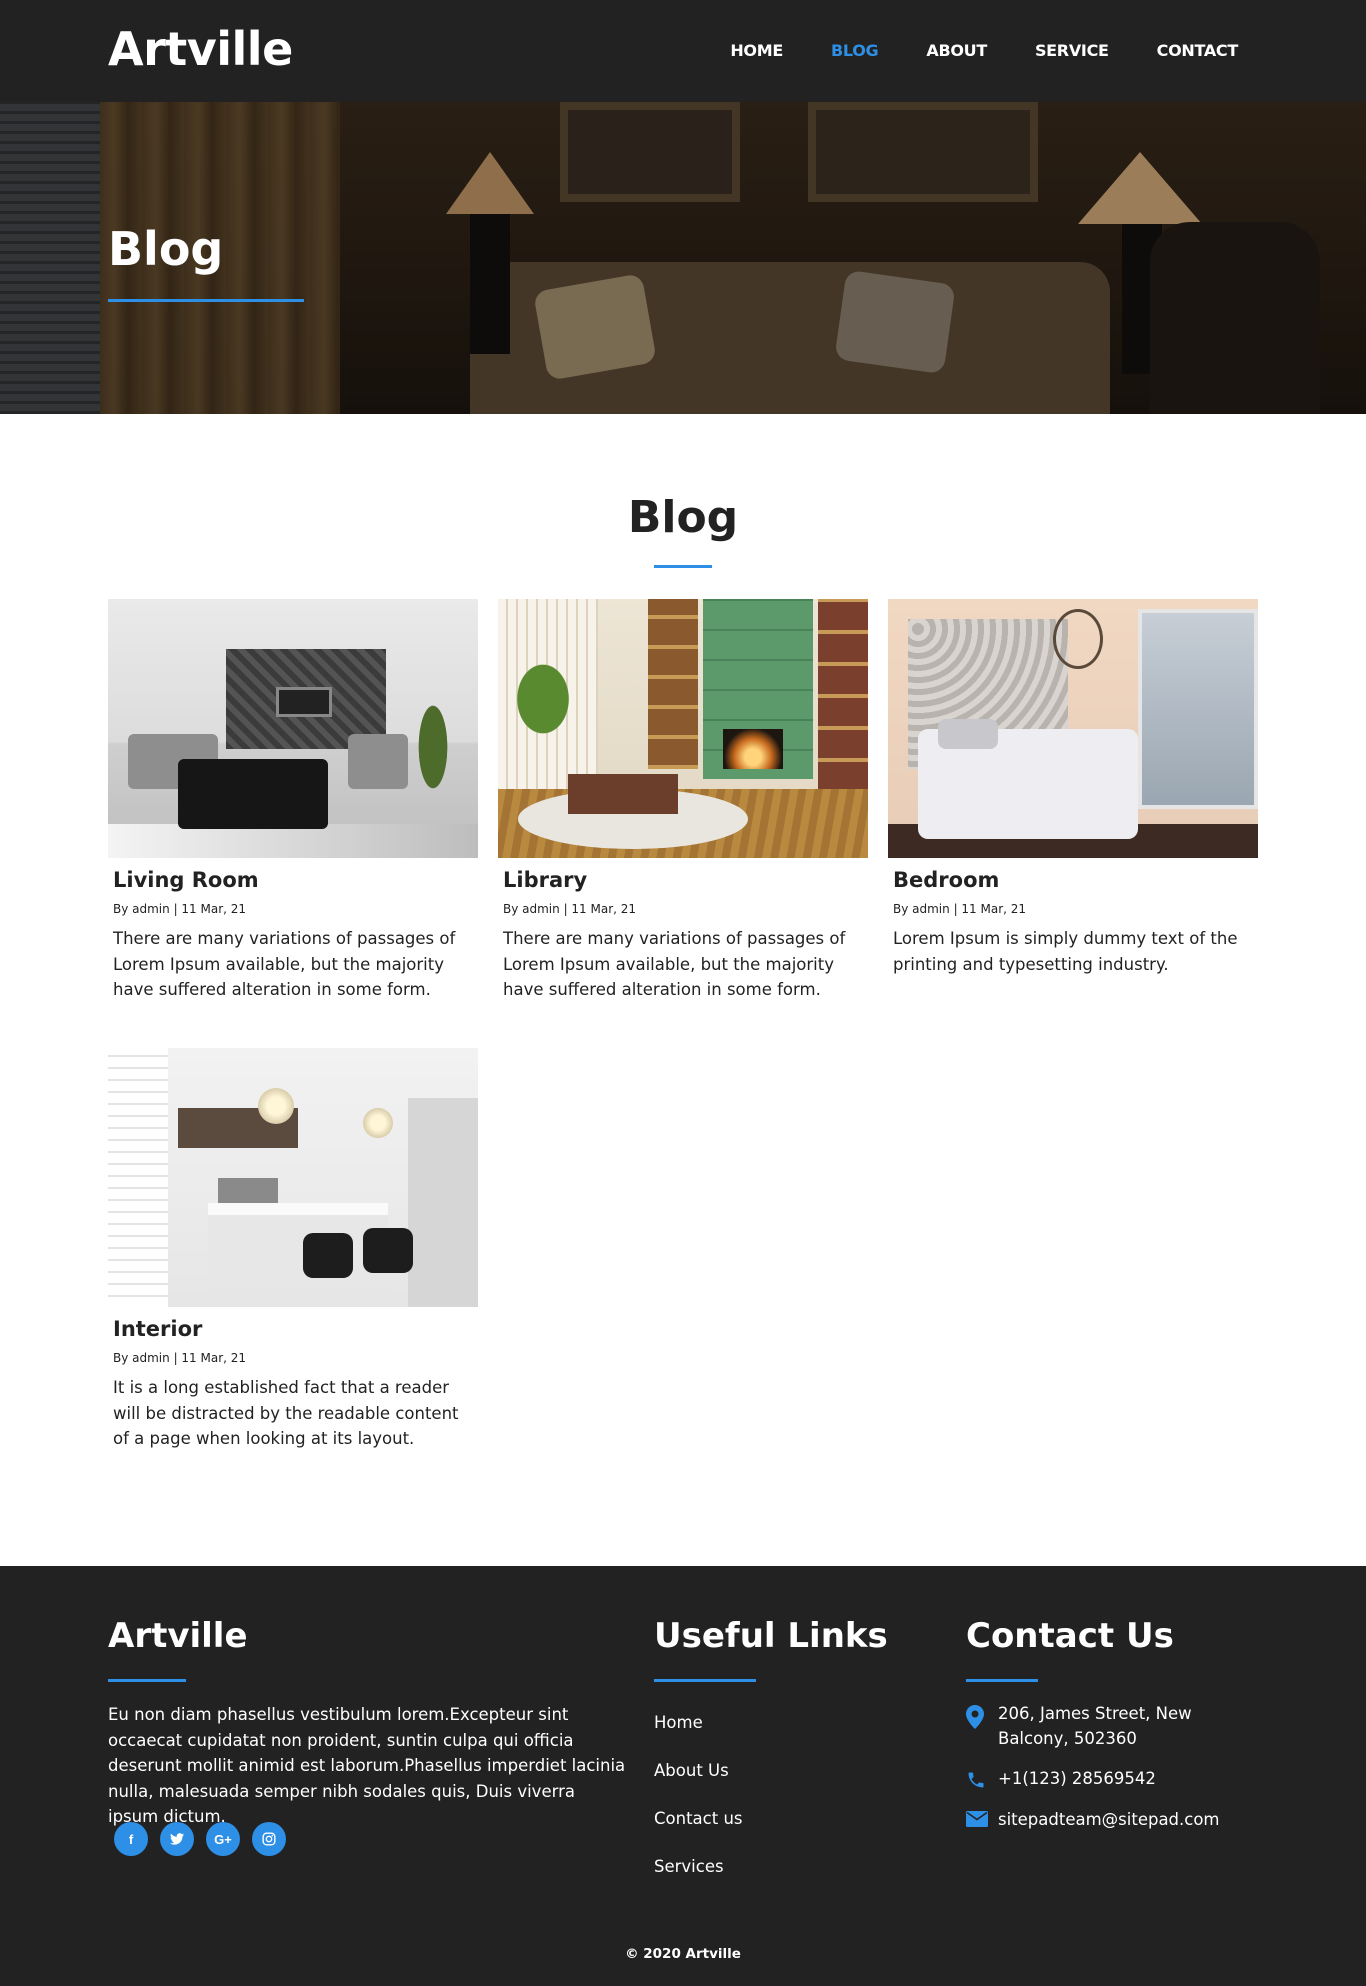 The width and height of the screenshot is (1366, 1986). What do you see at coordinates (147, 1680) in the screenshot?
I see `footer-underline` at bounding box center [147, 1680].